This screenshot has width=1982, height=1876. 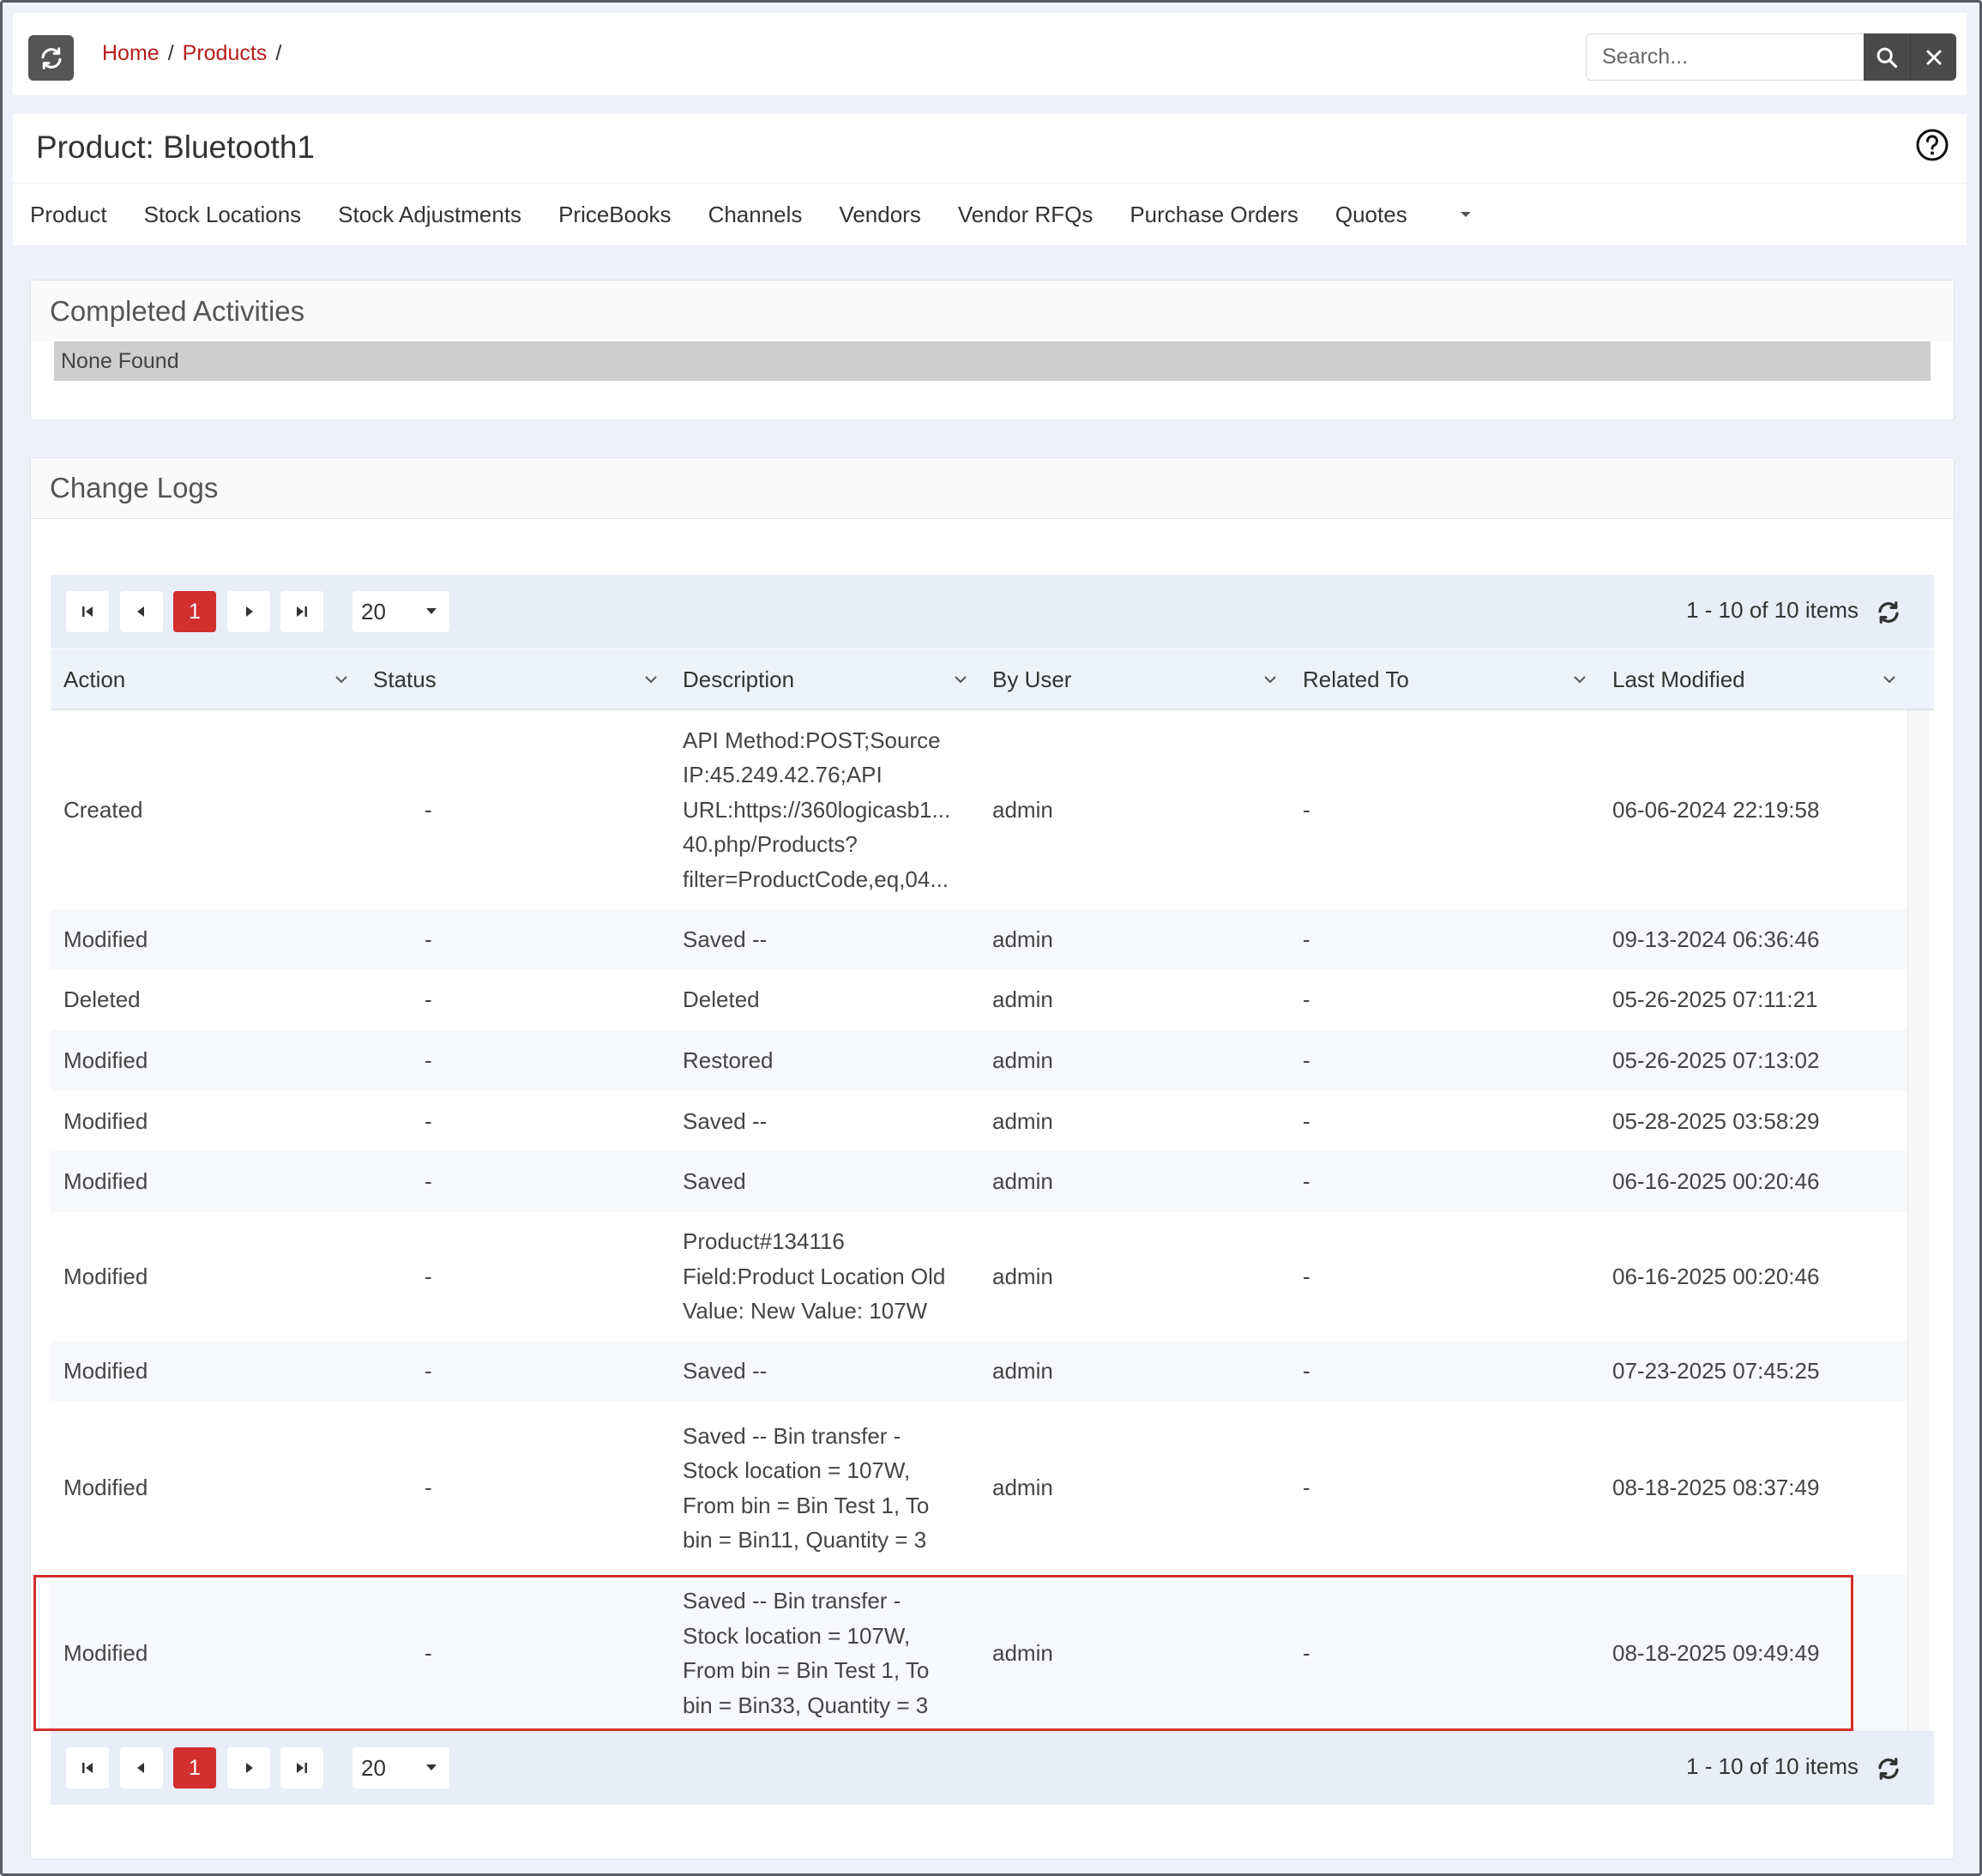 What do you see at coordinates (94, 679) in the screenshot?
I see `column-header-action: Action` at bounding box center [94, 679].